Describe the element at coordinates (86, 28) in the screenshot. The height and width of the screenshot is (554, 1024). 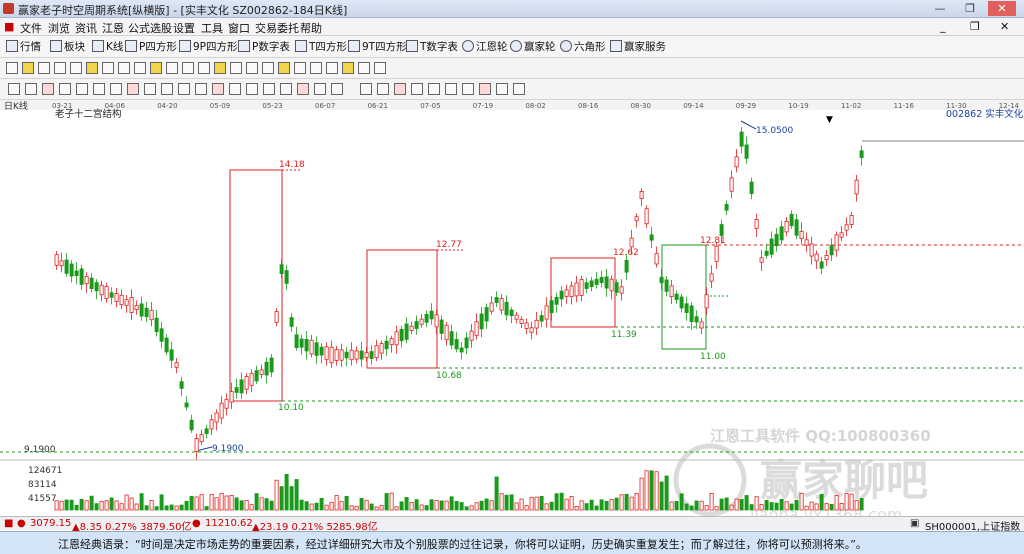
I see `menu-info: 资讯` at that location.